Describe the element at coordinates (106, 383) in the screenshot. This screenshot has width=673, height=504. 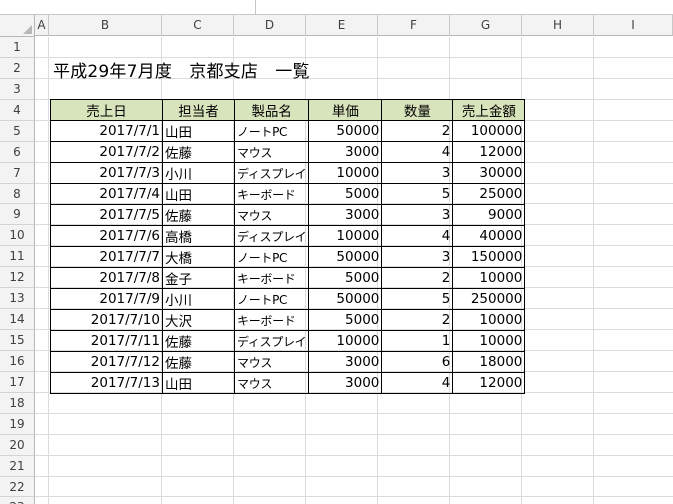
I see `cell-sales-date: 2017/7/13` at that location.